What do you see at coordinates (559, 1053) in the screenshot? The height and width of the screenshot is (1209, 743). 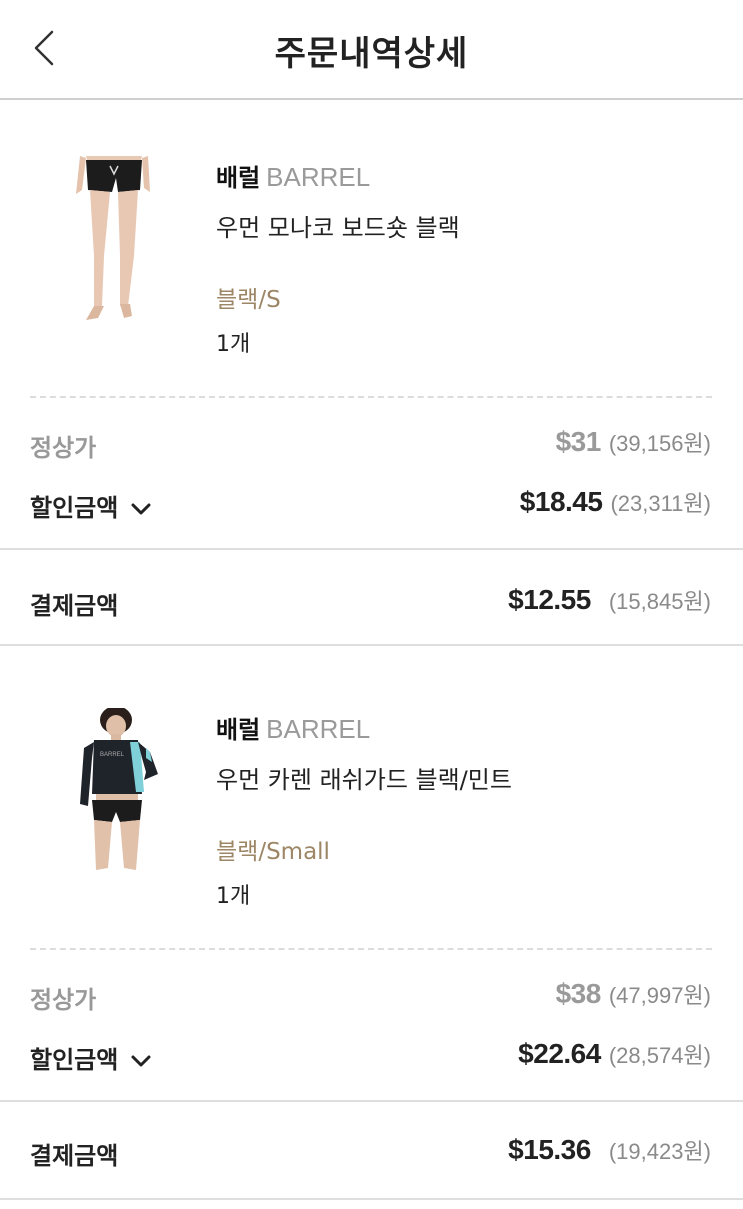 I see `discount-usd: $22.64` at bounding box center [559, 1053].